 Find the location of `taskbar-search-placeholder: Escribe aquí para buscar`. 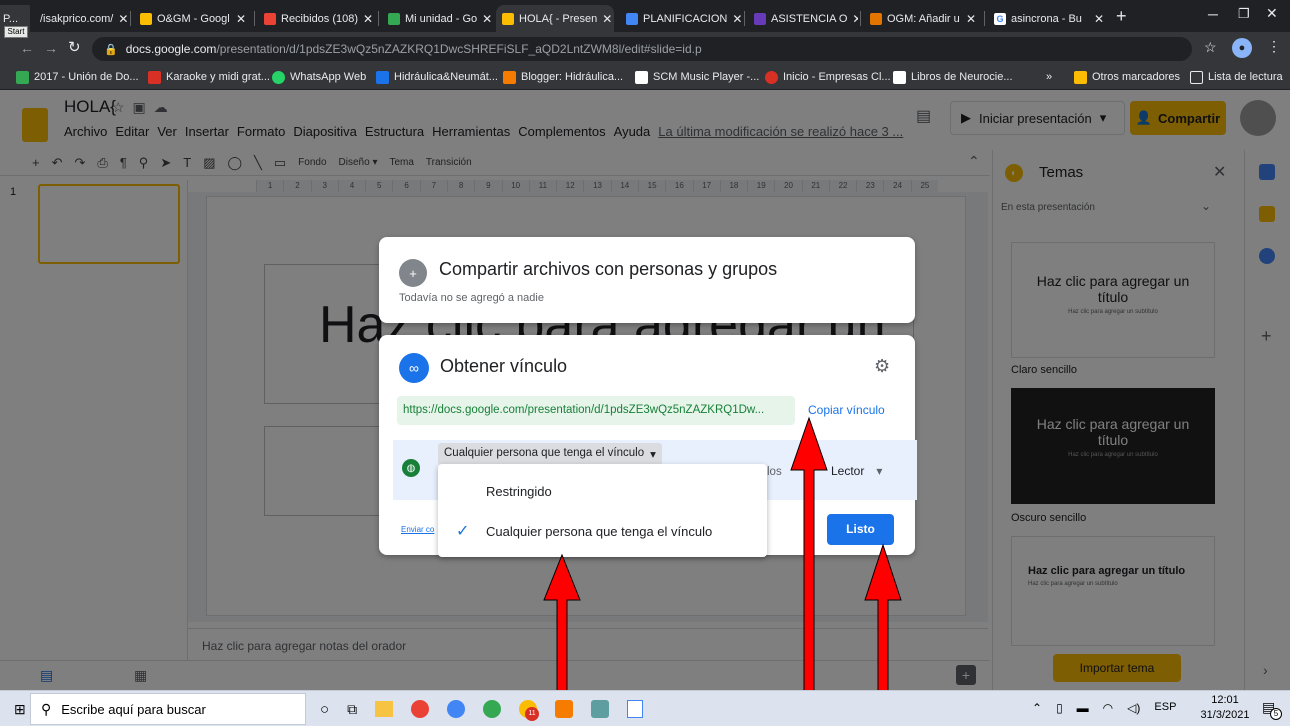

taskbar-search-placeholder: Escribe aquí para buscar is located at coordinates (133, 709).